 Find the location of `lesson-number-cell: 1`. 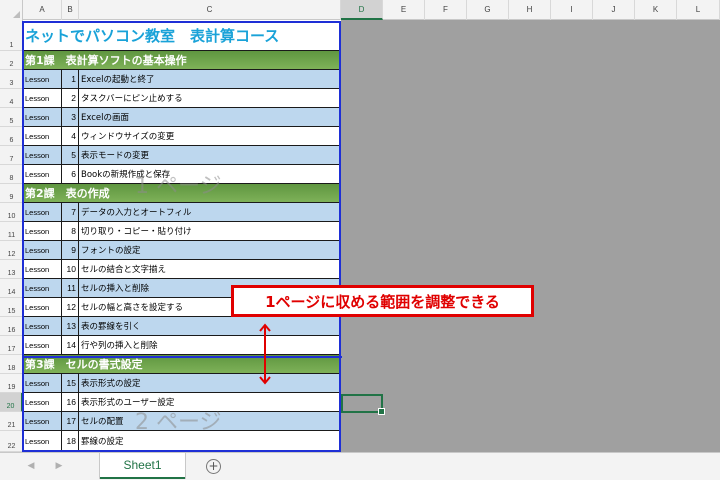

lesson-number-cell: 1 is located at coordinates (70, 79).